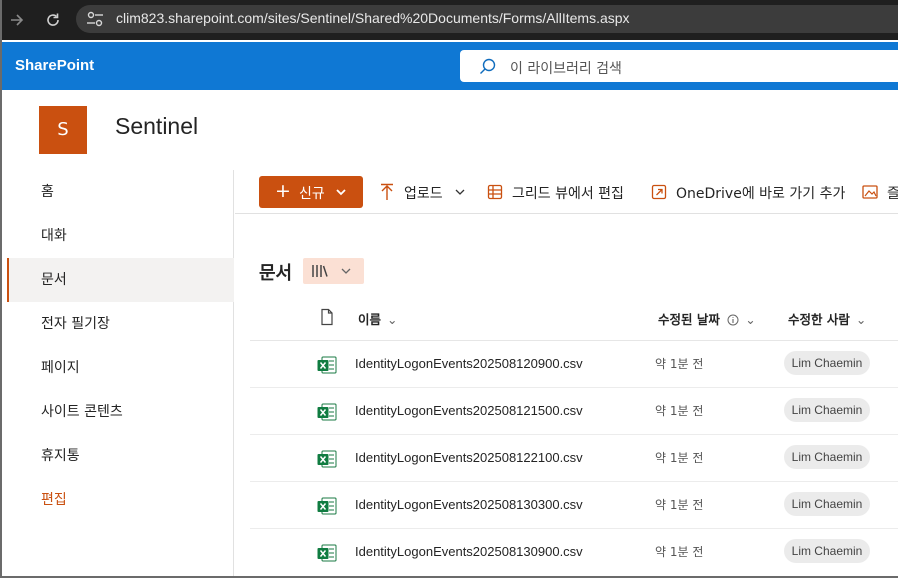 The height and width of the screenshot is (578, 898). Describe the element at coordinates (120, 324) in the screenshot. I see `nav-item-notebook: 전자 필기장` at that location.